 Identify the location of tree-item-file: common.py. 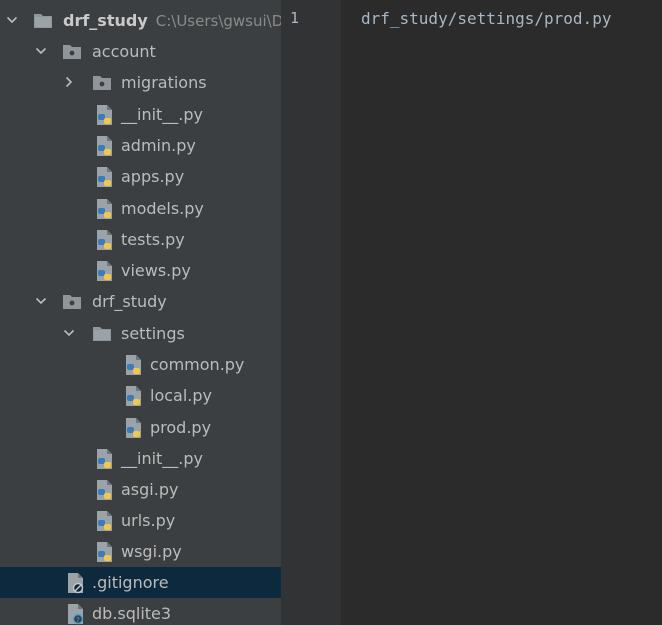
(140, 364).